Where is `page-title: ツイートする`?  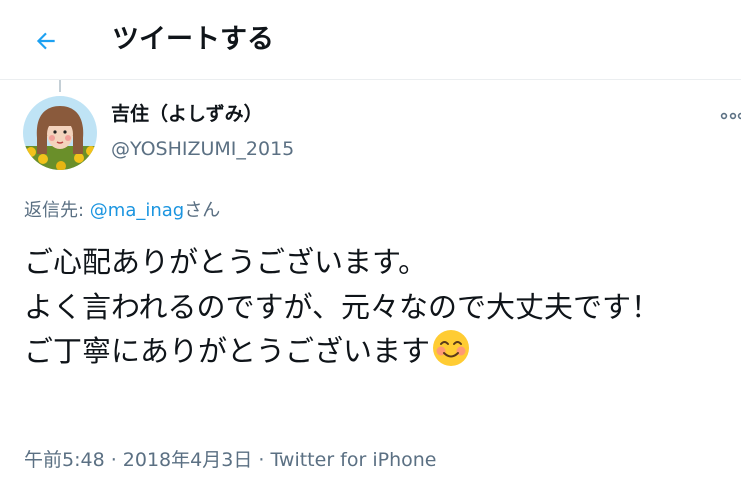
page-title: ツイートする is located at coordinates (193, 39).